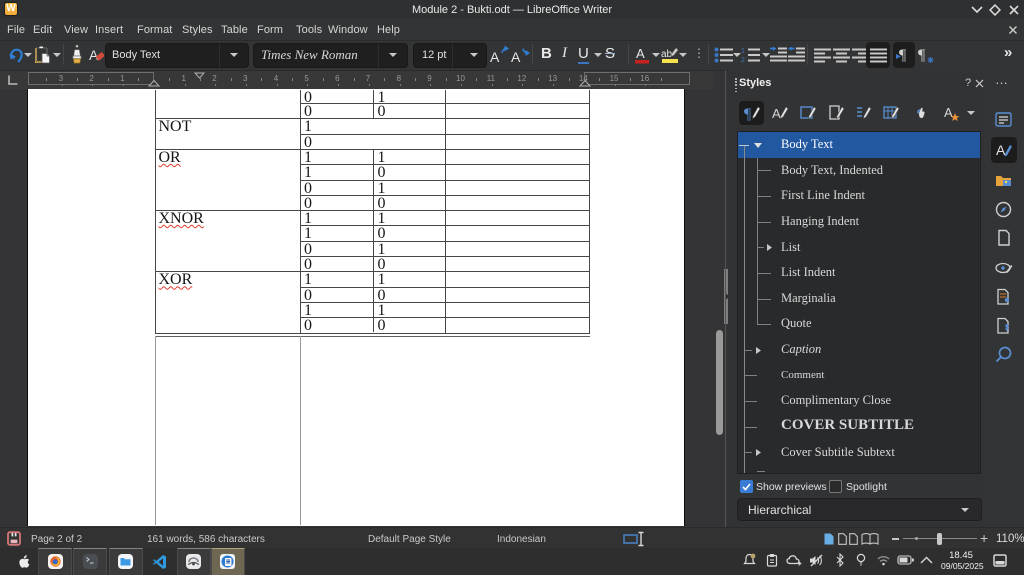 This screenshot has height=575, width=1024. I want to click on svg-text: 2, so click(743, 60).